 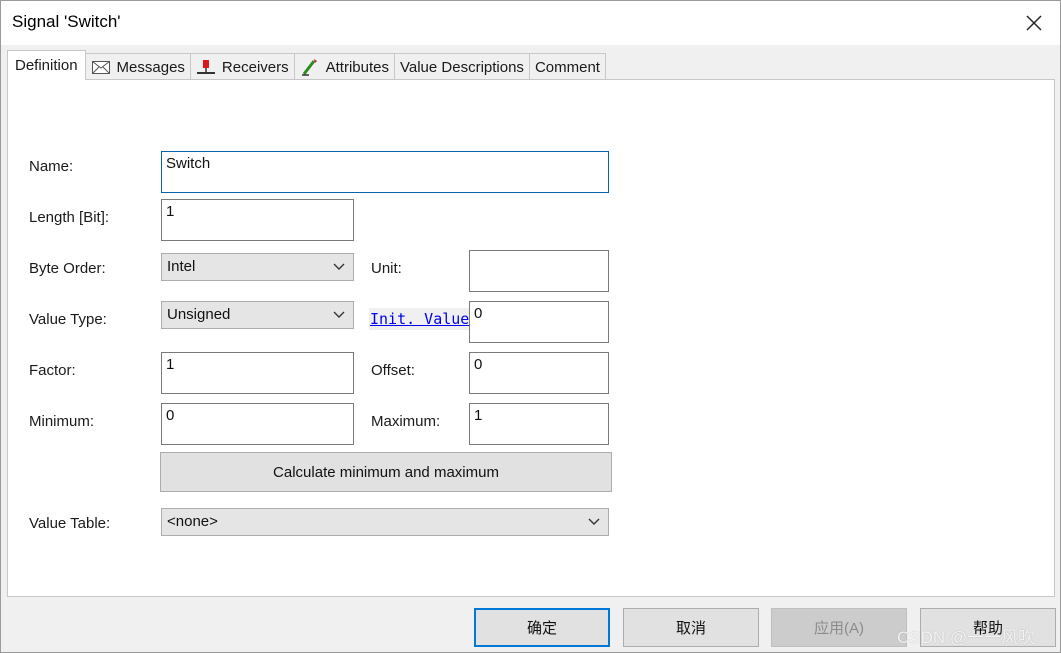 What do you see at coordinates (386, 268) in the screenshot?
I see `unit-label: Unit:` at bounding box center [386, 268].